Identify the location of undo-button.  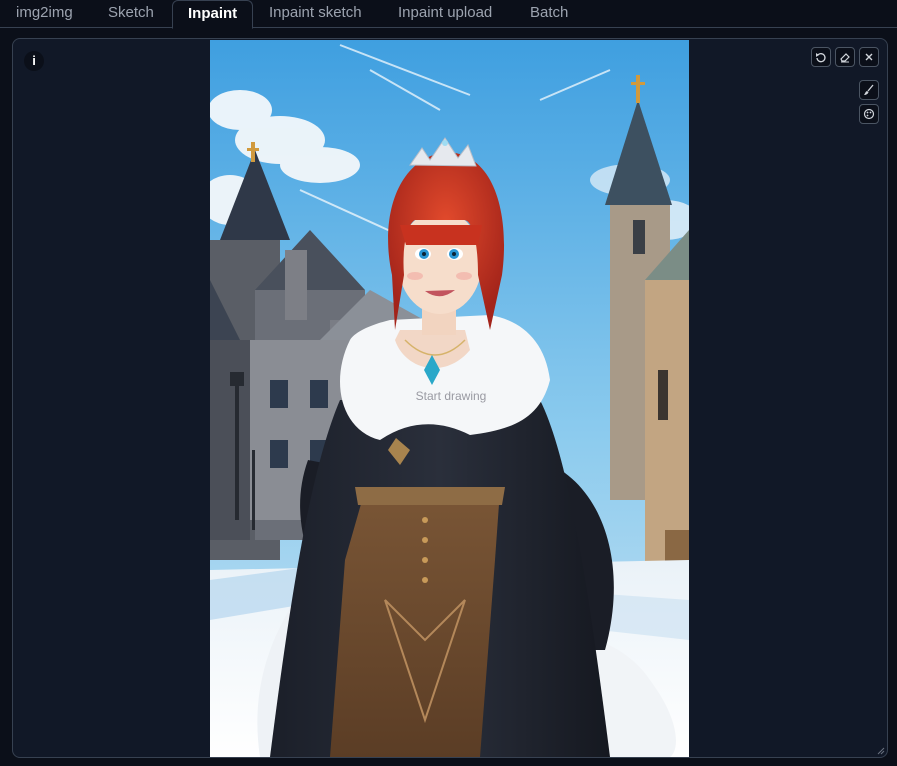
(821, 57).